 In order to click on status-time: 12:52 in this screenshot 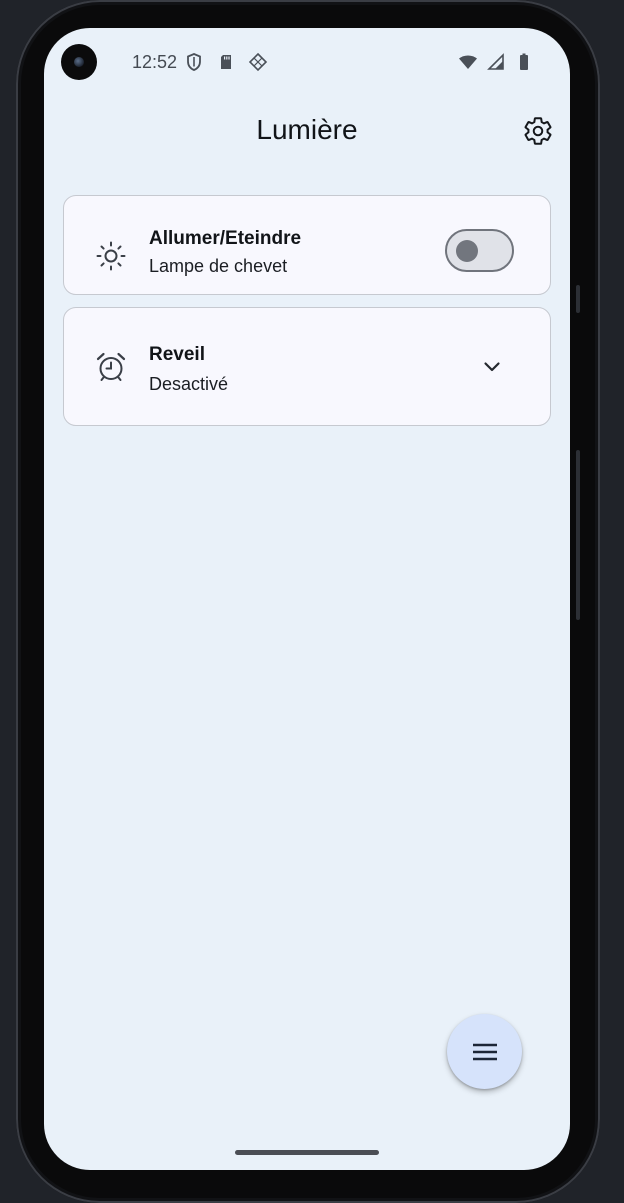, I will do `click(155, 62)`.